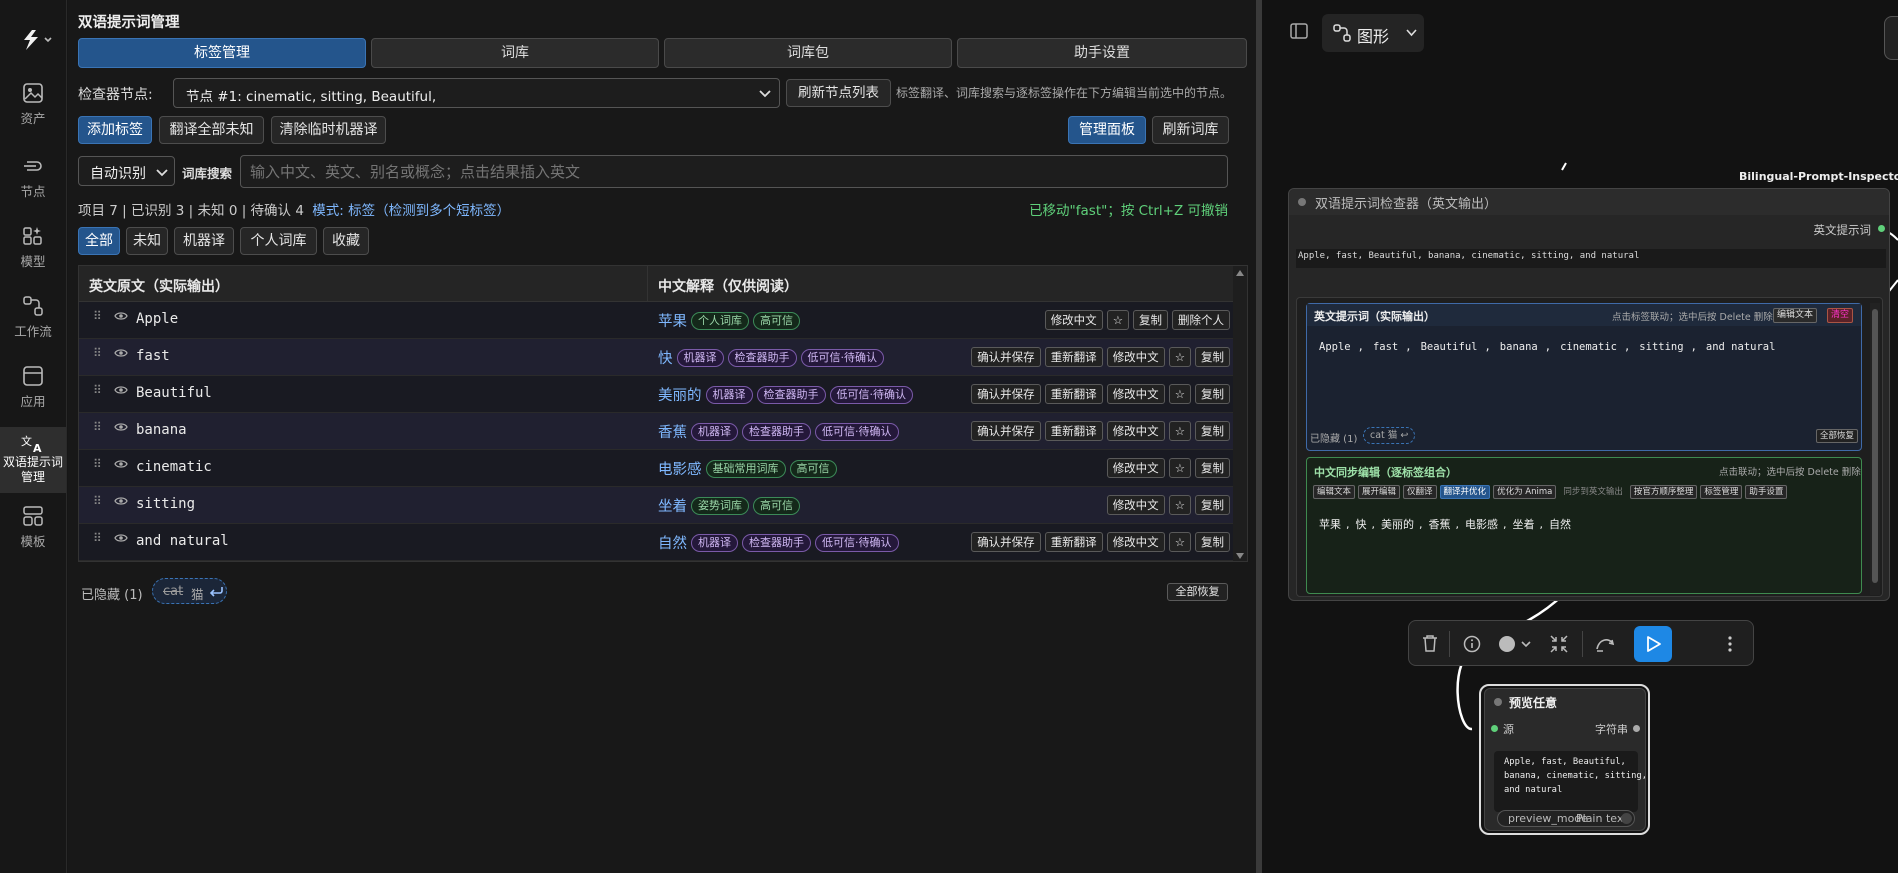 This screenshot has width=1898, height=873. What do you see at coordinates (1593, 492) in the screenshot?
I see `cn-toolbar-button: 同步到英文输出` at bounding box center [1593, 492].